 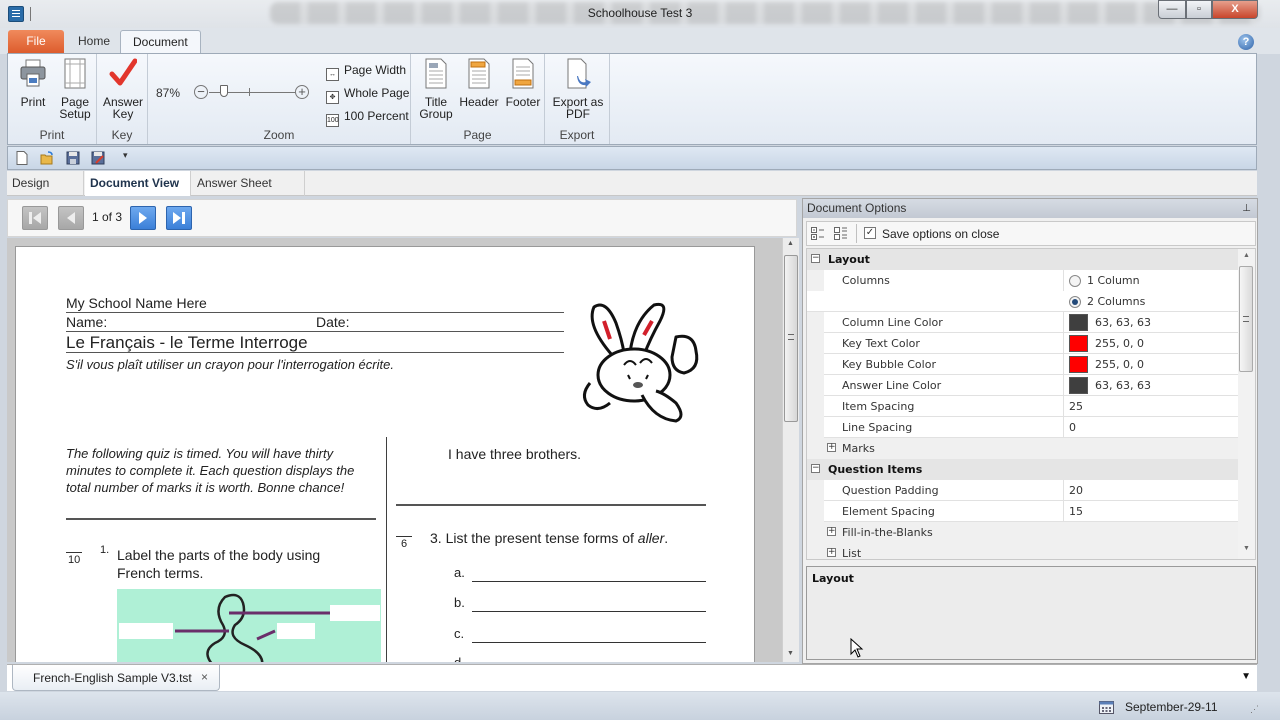 What do you see at coordinates (1023, 406) in the screenshot?
I see `property-row: Item Spacing 25` at bounding box center [1023, 406].